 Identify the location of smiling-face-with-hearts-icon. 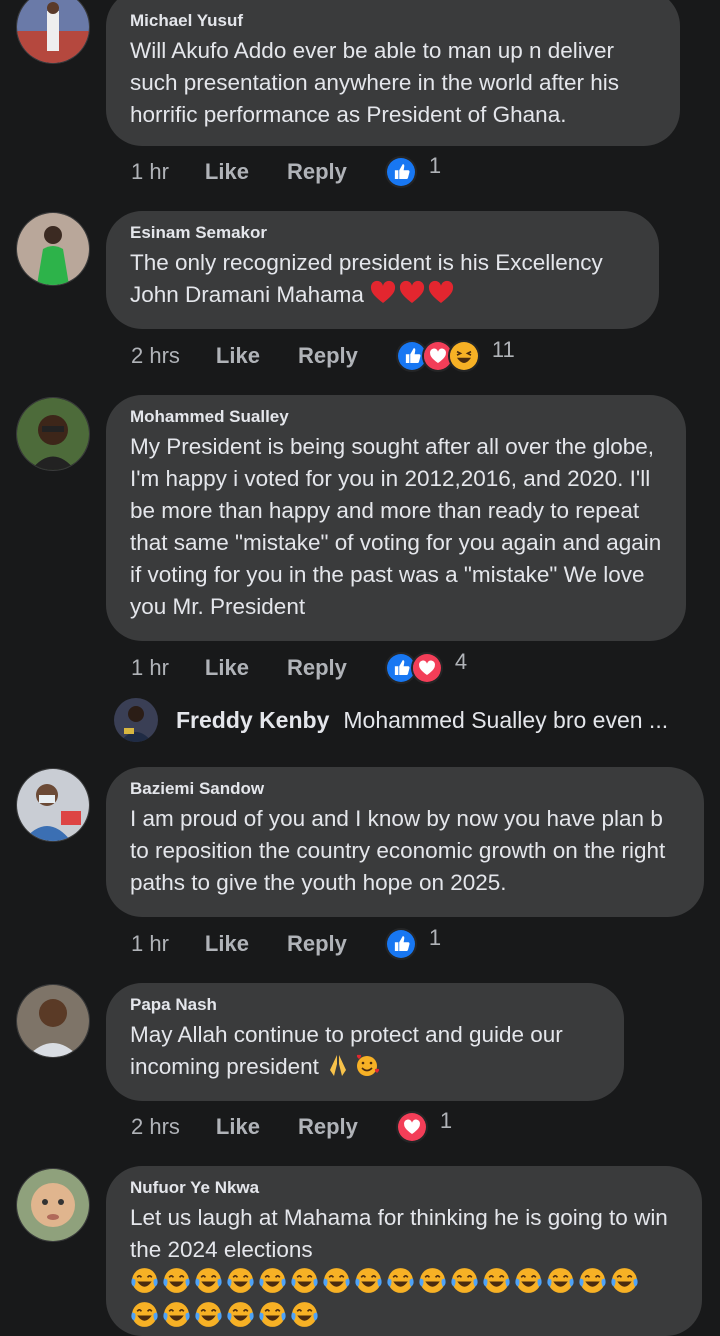
(367, 1065).